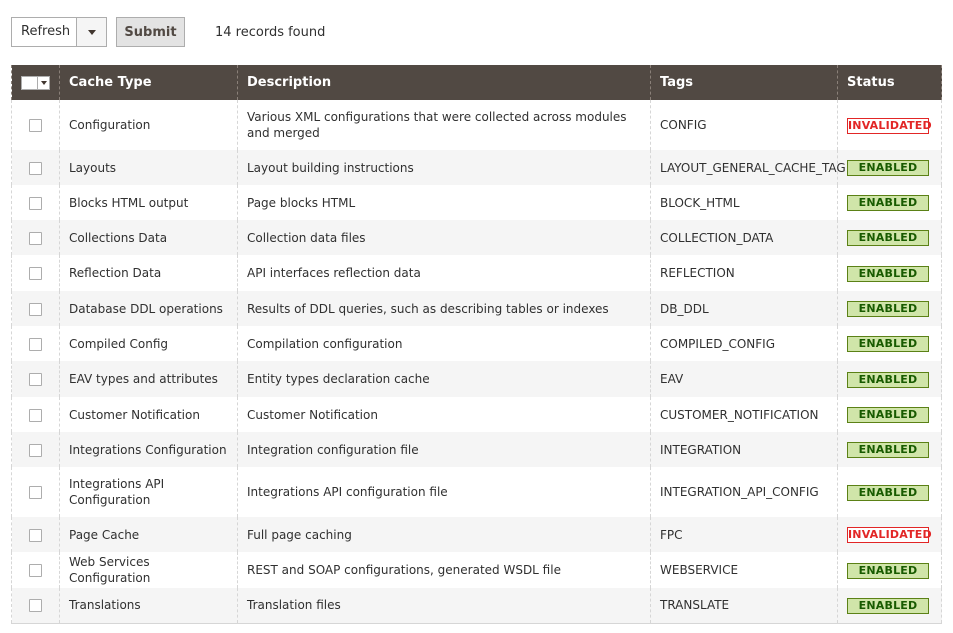 This screenshot has width=953, height=633. I want to click on submit-button: Submit, so click(150, 32).